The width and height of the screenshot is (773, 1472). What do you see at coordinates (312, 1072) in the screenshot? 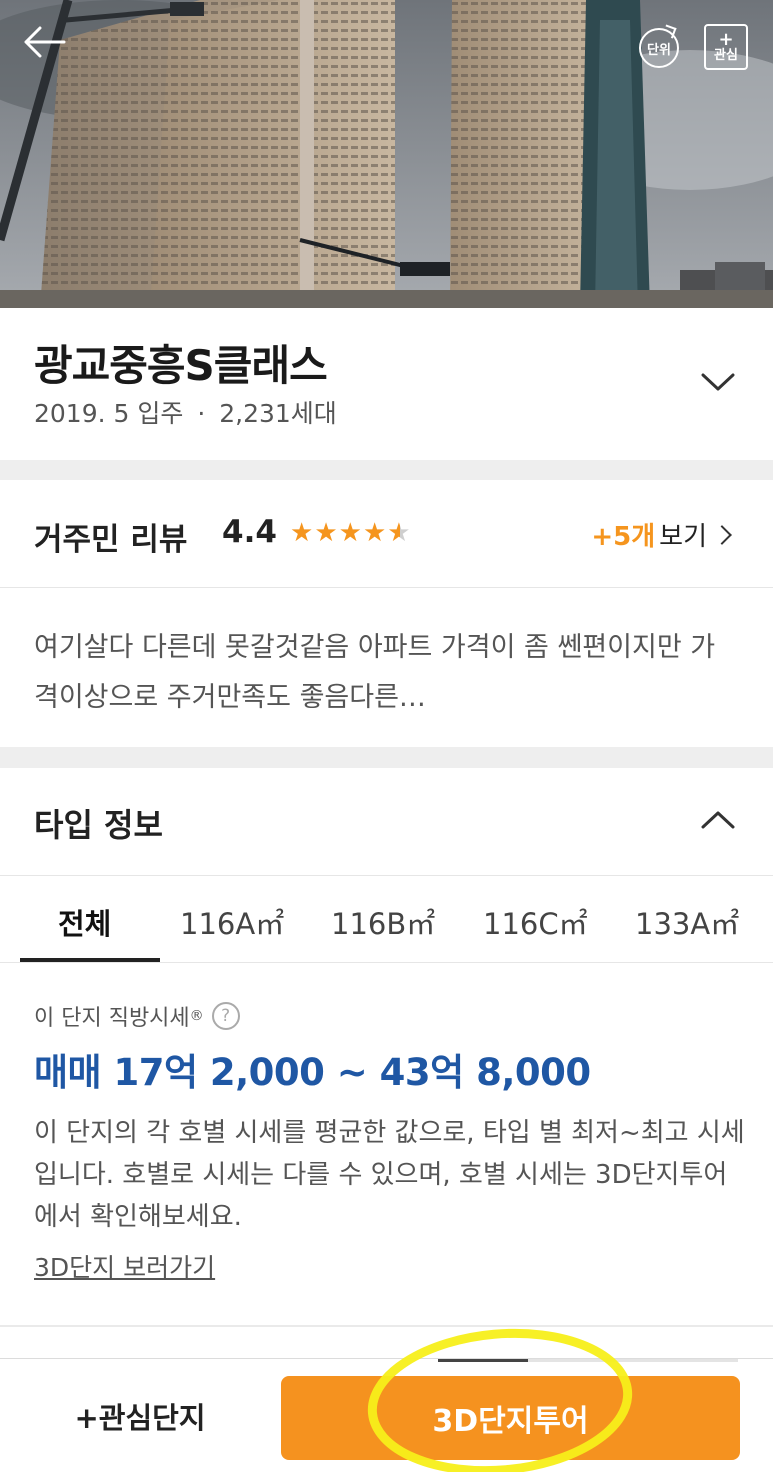
I see `price-range: 매매 17억 2,000 ~ 43억 8,000` at bounding box center [312, 1072].